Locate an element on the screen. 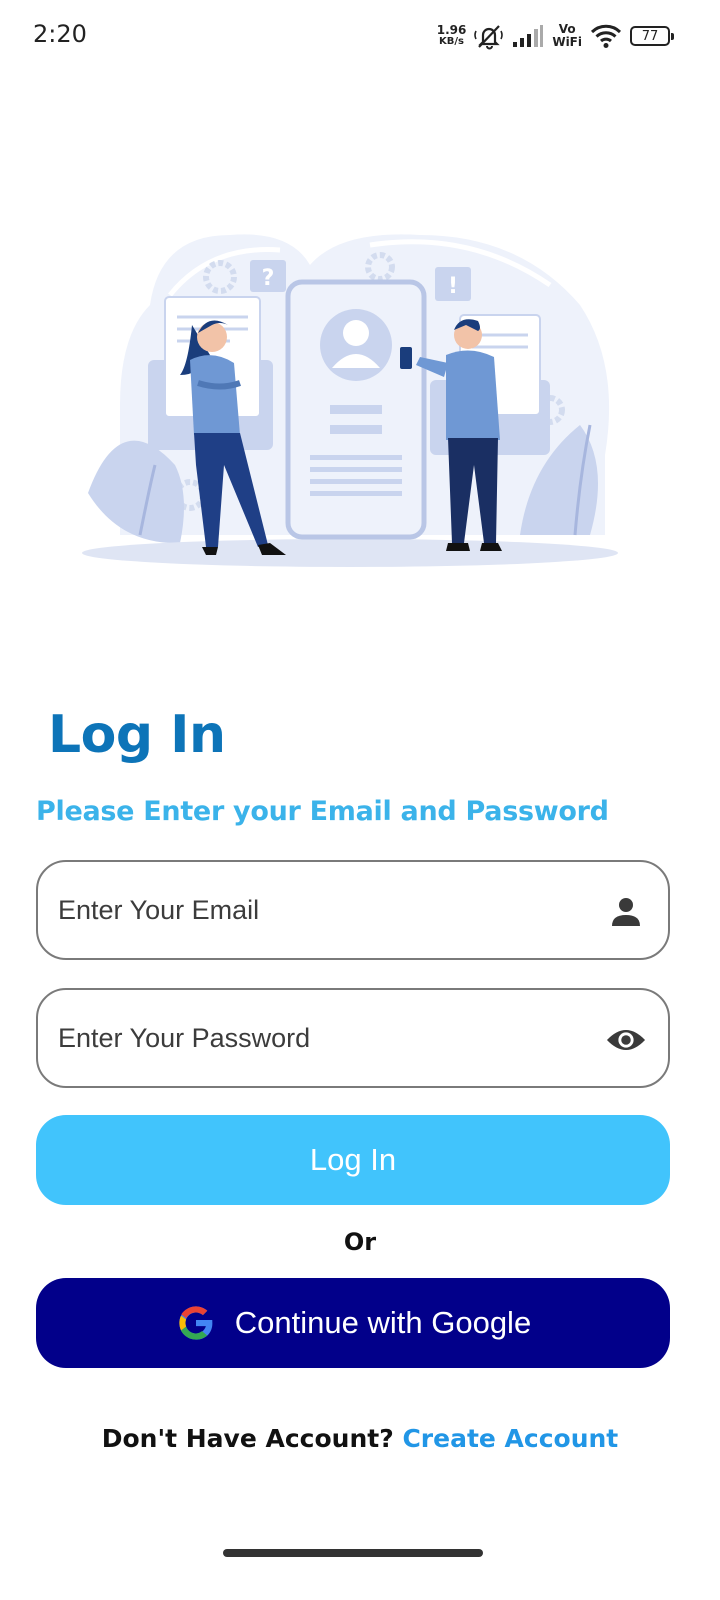 The width and height of the screenshot is (720, 1600). status-bar: 2:20 1.96 KB/s Vo WiFi 77 is located at coordinates (360, 36).